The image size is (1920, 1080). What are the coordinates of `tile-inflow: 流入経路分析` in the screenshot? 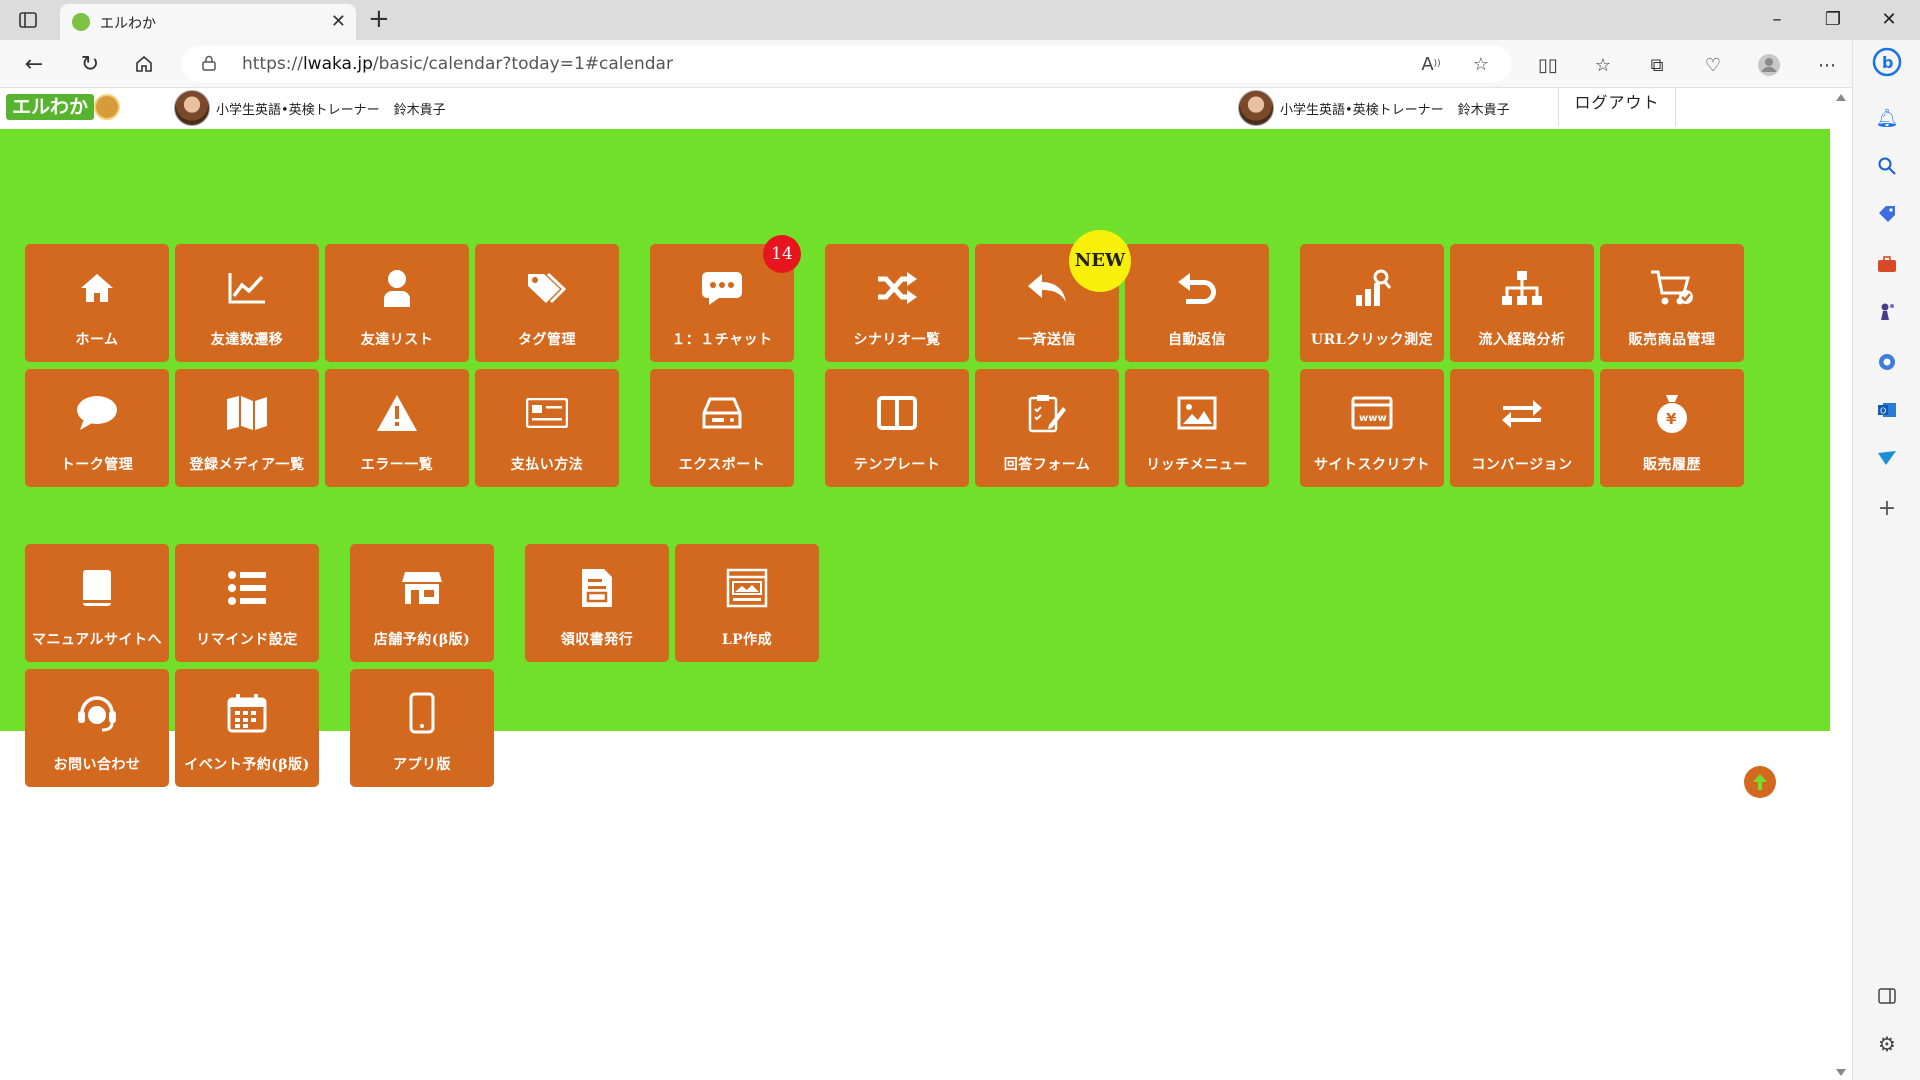 It's located at (1522, 303).